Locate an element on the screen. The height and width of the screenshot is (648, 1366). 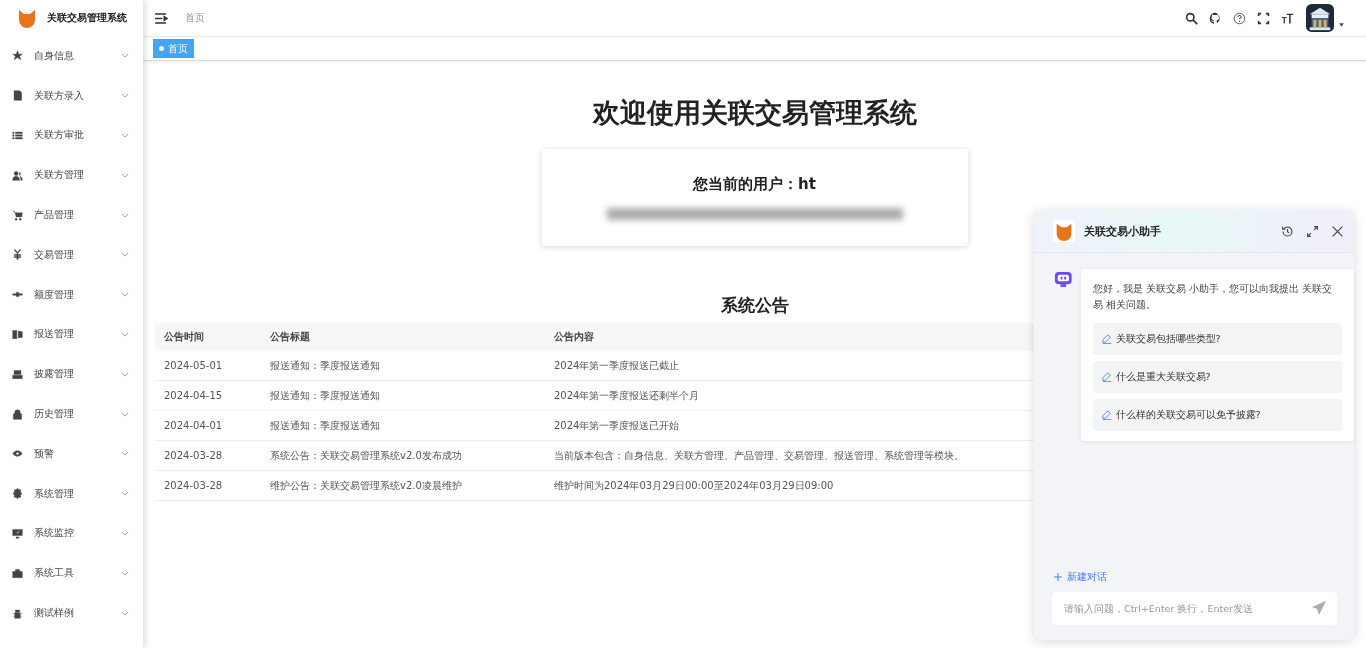
assistant-title: 关联交易小助手 is located at coordinates (1122, 231).